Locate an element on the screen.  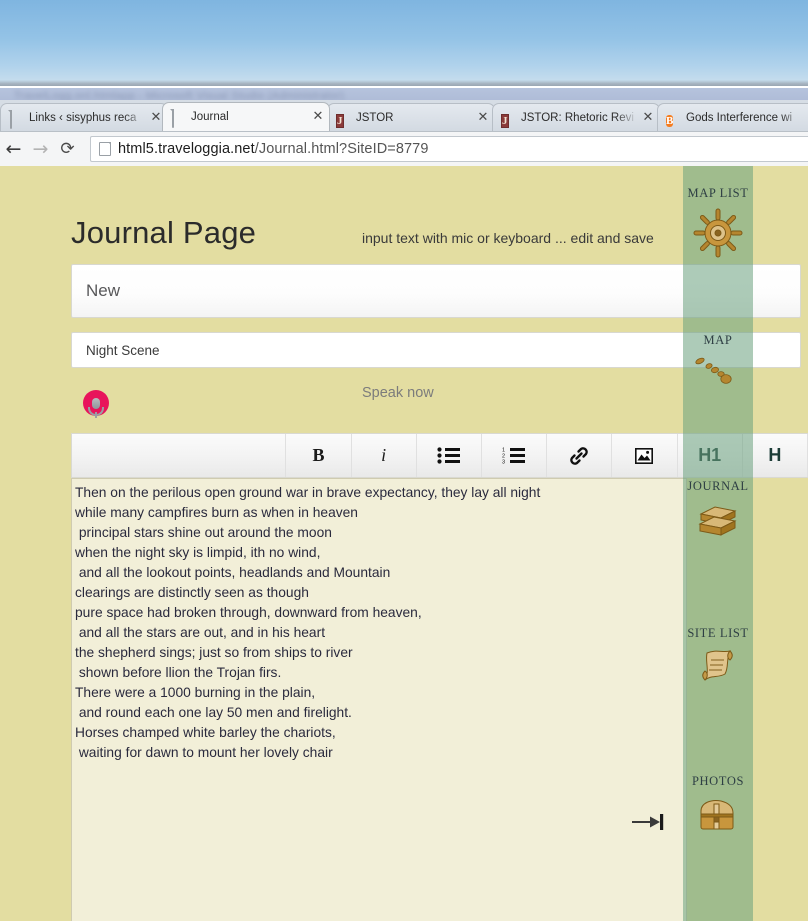
reload-icon: ⟳ is located at coordinates (67, 149).